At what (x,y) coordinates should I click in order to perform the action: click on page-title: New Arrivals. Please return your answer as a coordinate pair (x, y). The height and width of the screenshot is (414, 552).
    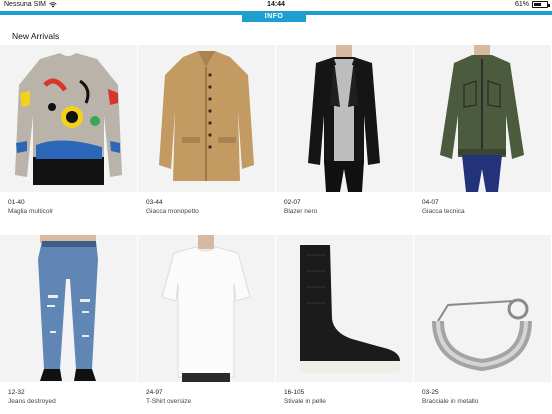
    Looking at the image, I should click on (36, 36).